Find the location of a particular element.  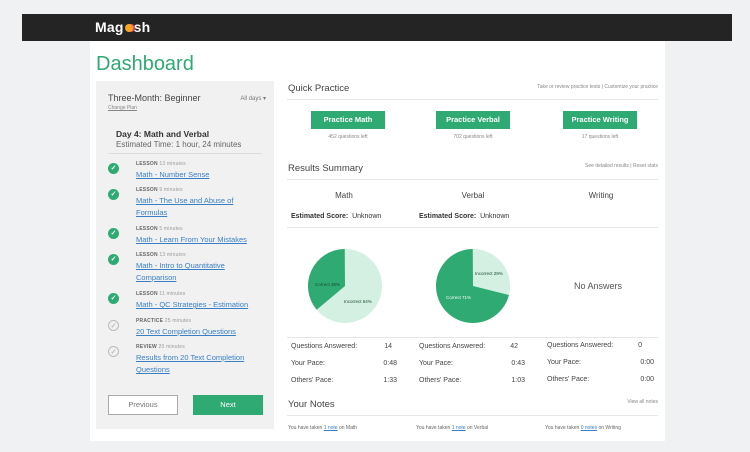

correct-label: Correct 71% is located at coordinates (458, 297).